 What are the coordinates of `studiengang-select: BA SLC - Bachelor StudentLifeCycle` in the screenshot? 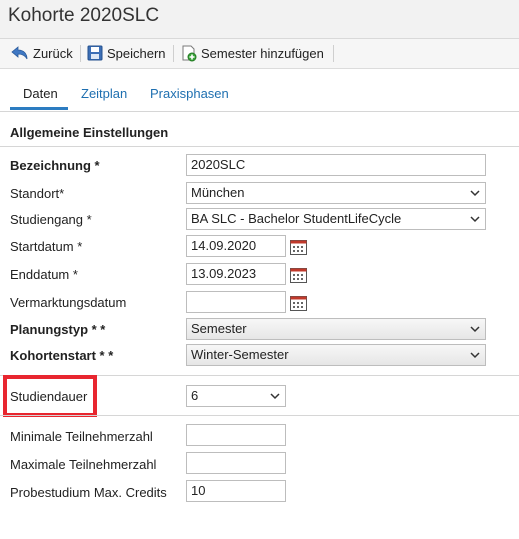 It's located at (336, 219).